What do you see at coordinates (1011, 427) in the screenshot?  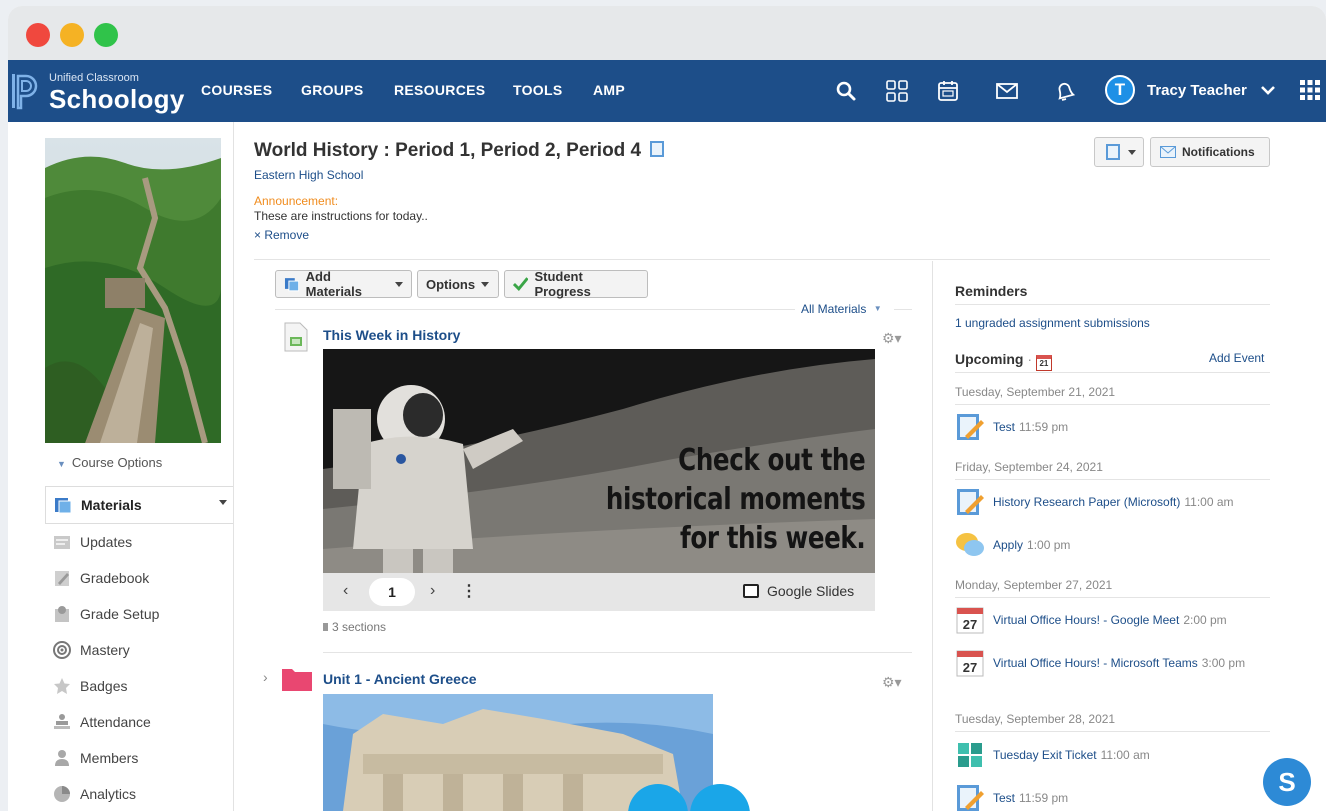 I see `event-test: Test 11:59 pm` at bounding box center [1011, 427].